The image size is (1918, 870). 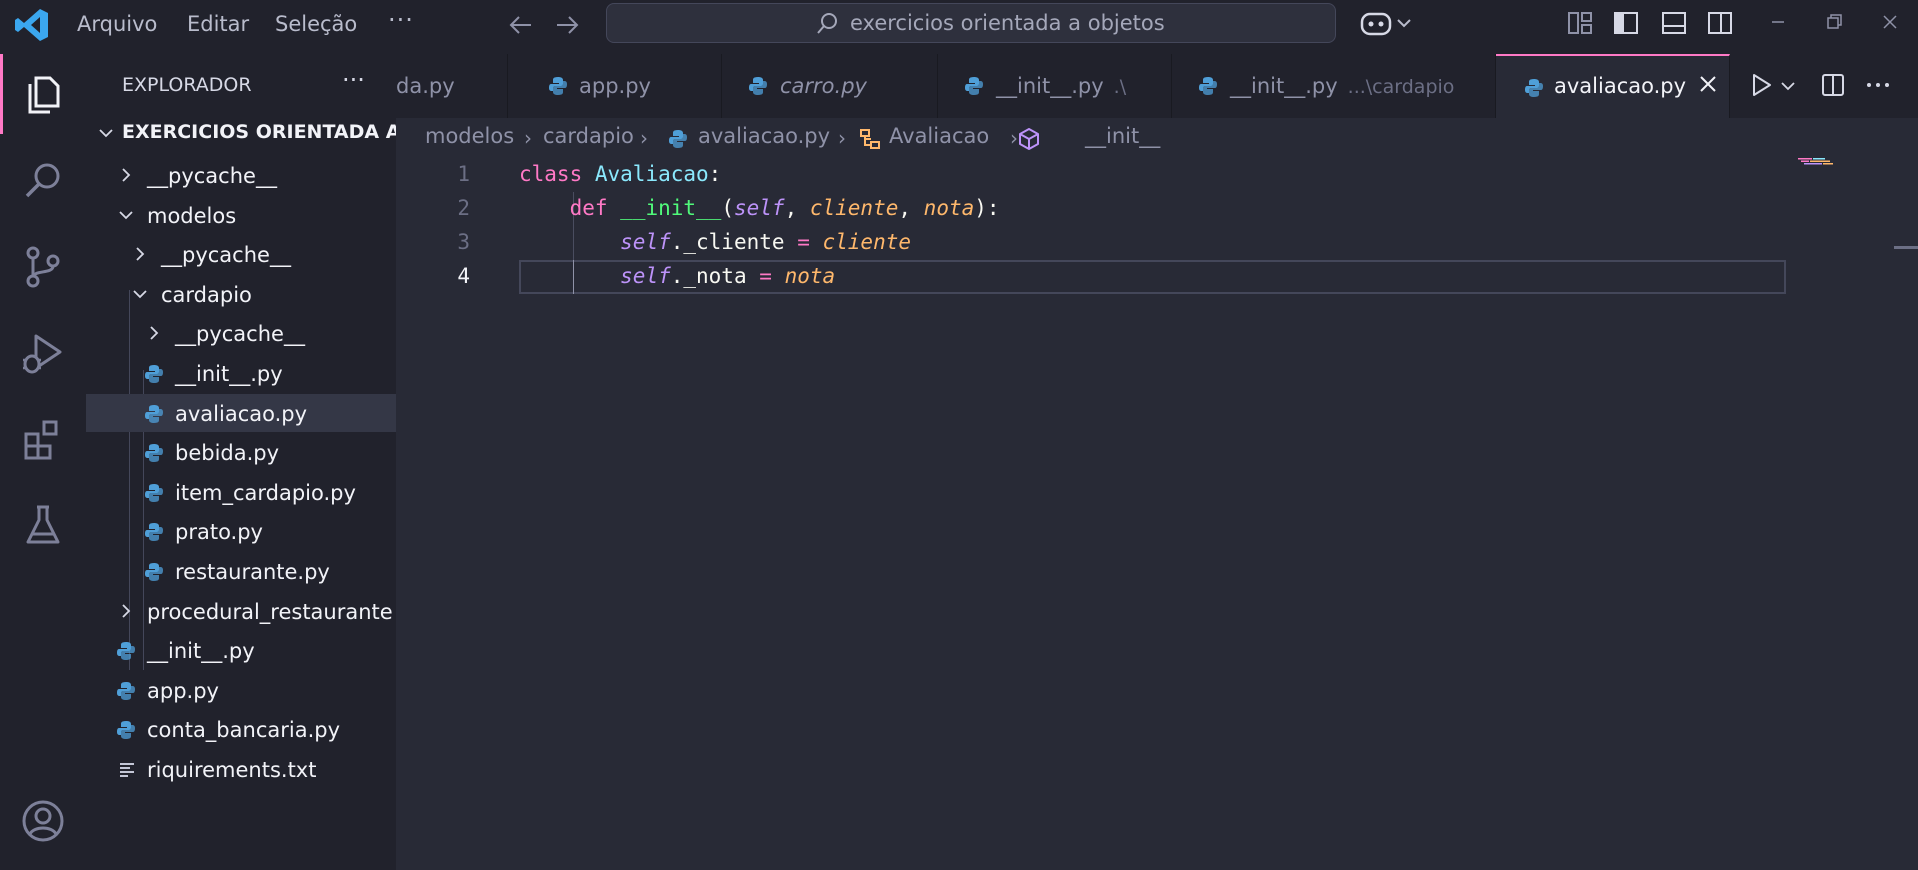 What do you see at coordinates (126, 175) in the screenshot?
I see `chevron-right-icon` at bounding box center [126, 175].